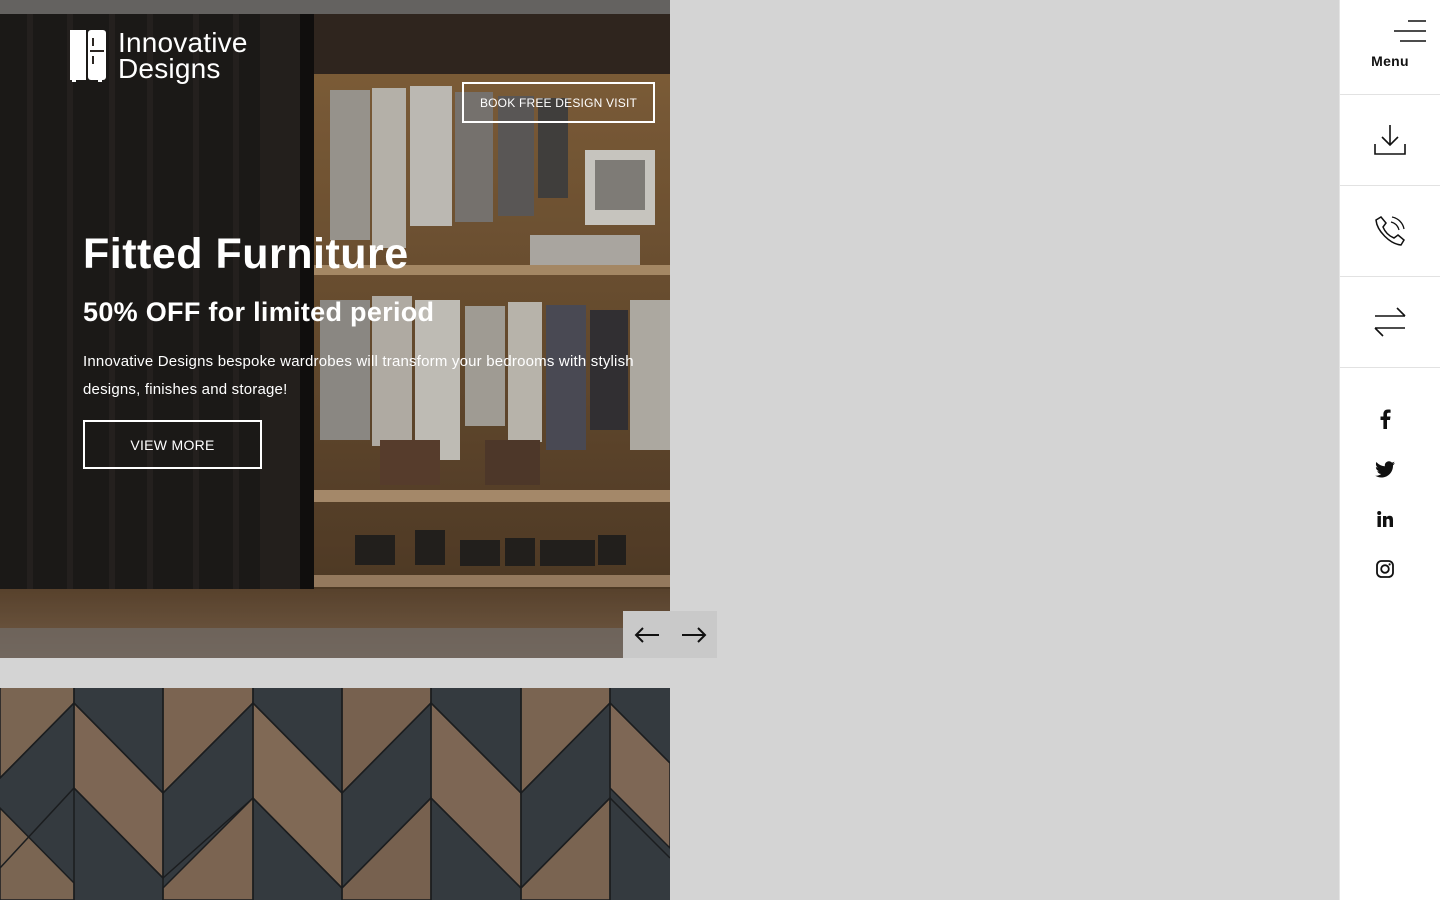  I want to click on compare-button, so click(1390, 322).